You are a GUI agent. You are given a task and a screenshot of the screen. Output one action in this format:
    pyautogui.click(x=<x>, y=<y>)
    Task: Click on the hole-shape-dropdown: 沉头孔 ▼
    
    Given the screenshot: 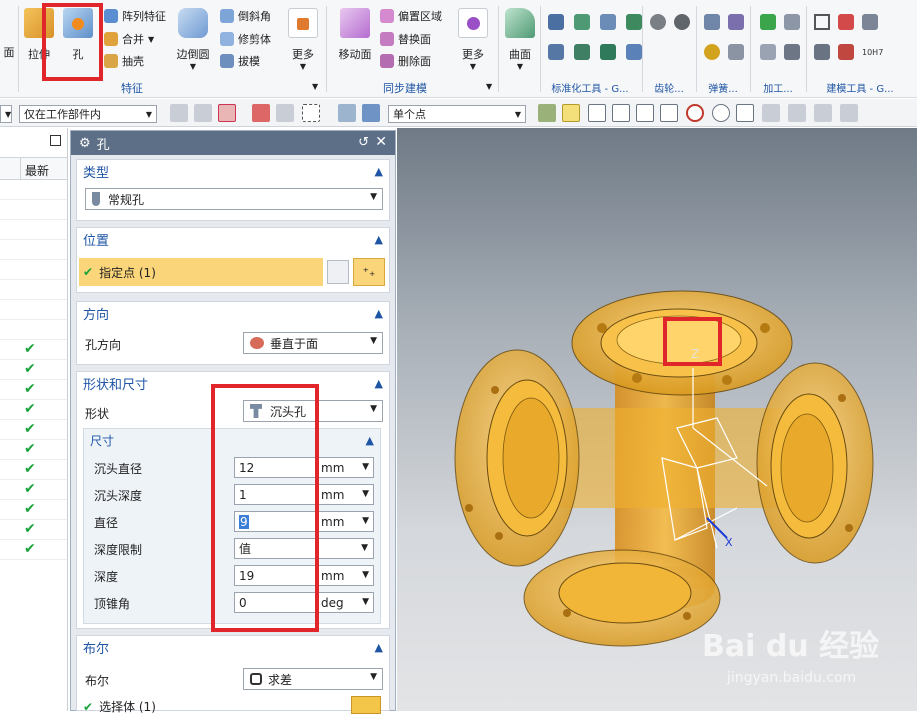 What is the action you would take?
    pyautogui.click(x=313, y=411)
    